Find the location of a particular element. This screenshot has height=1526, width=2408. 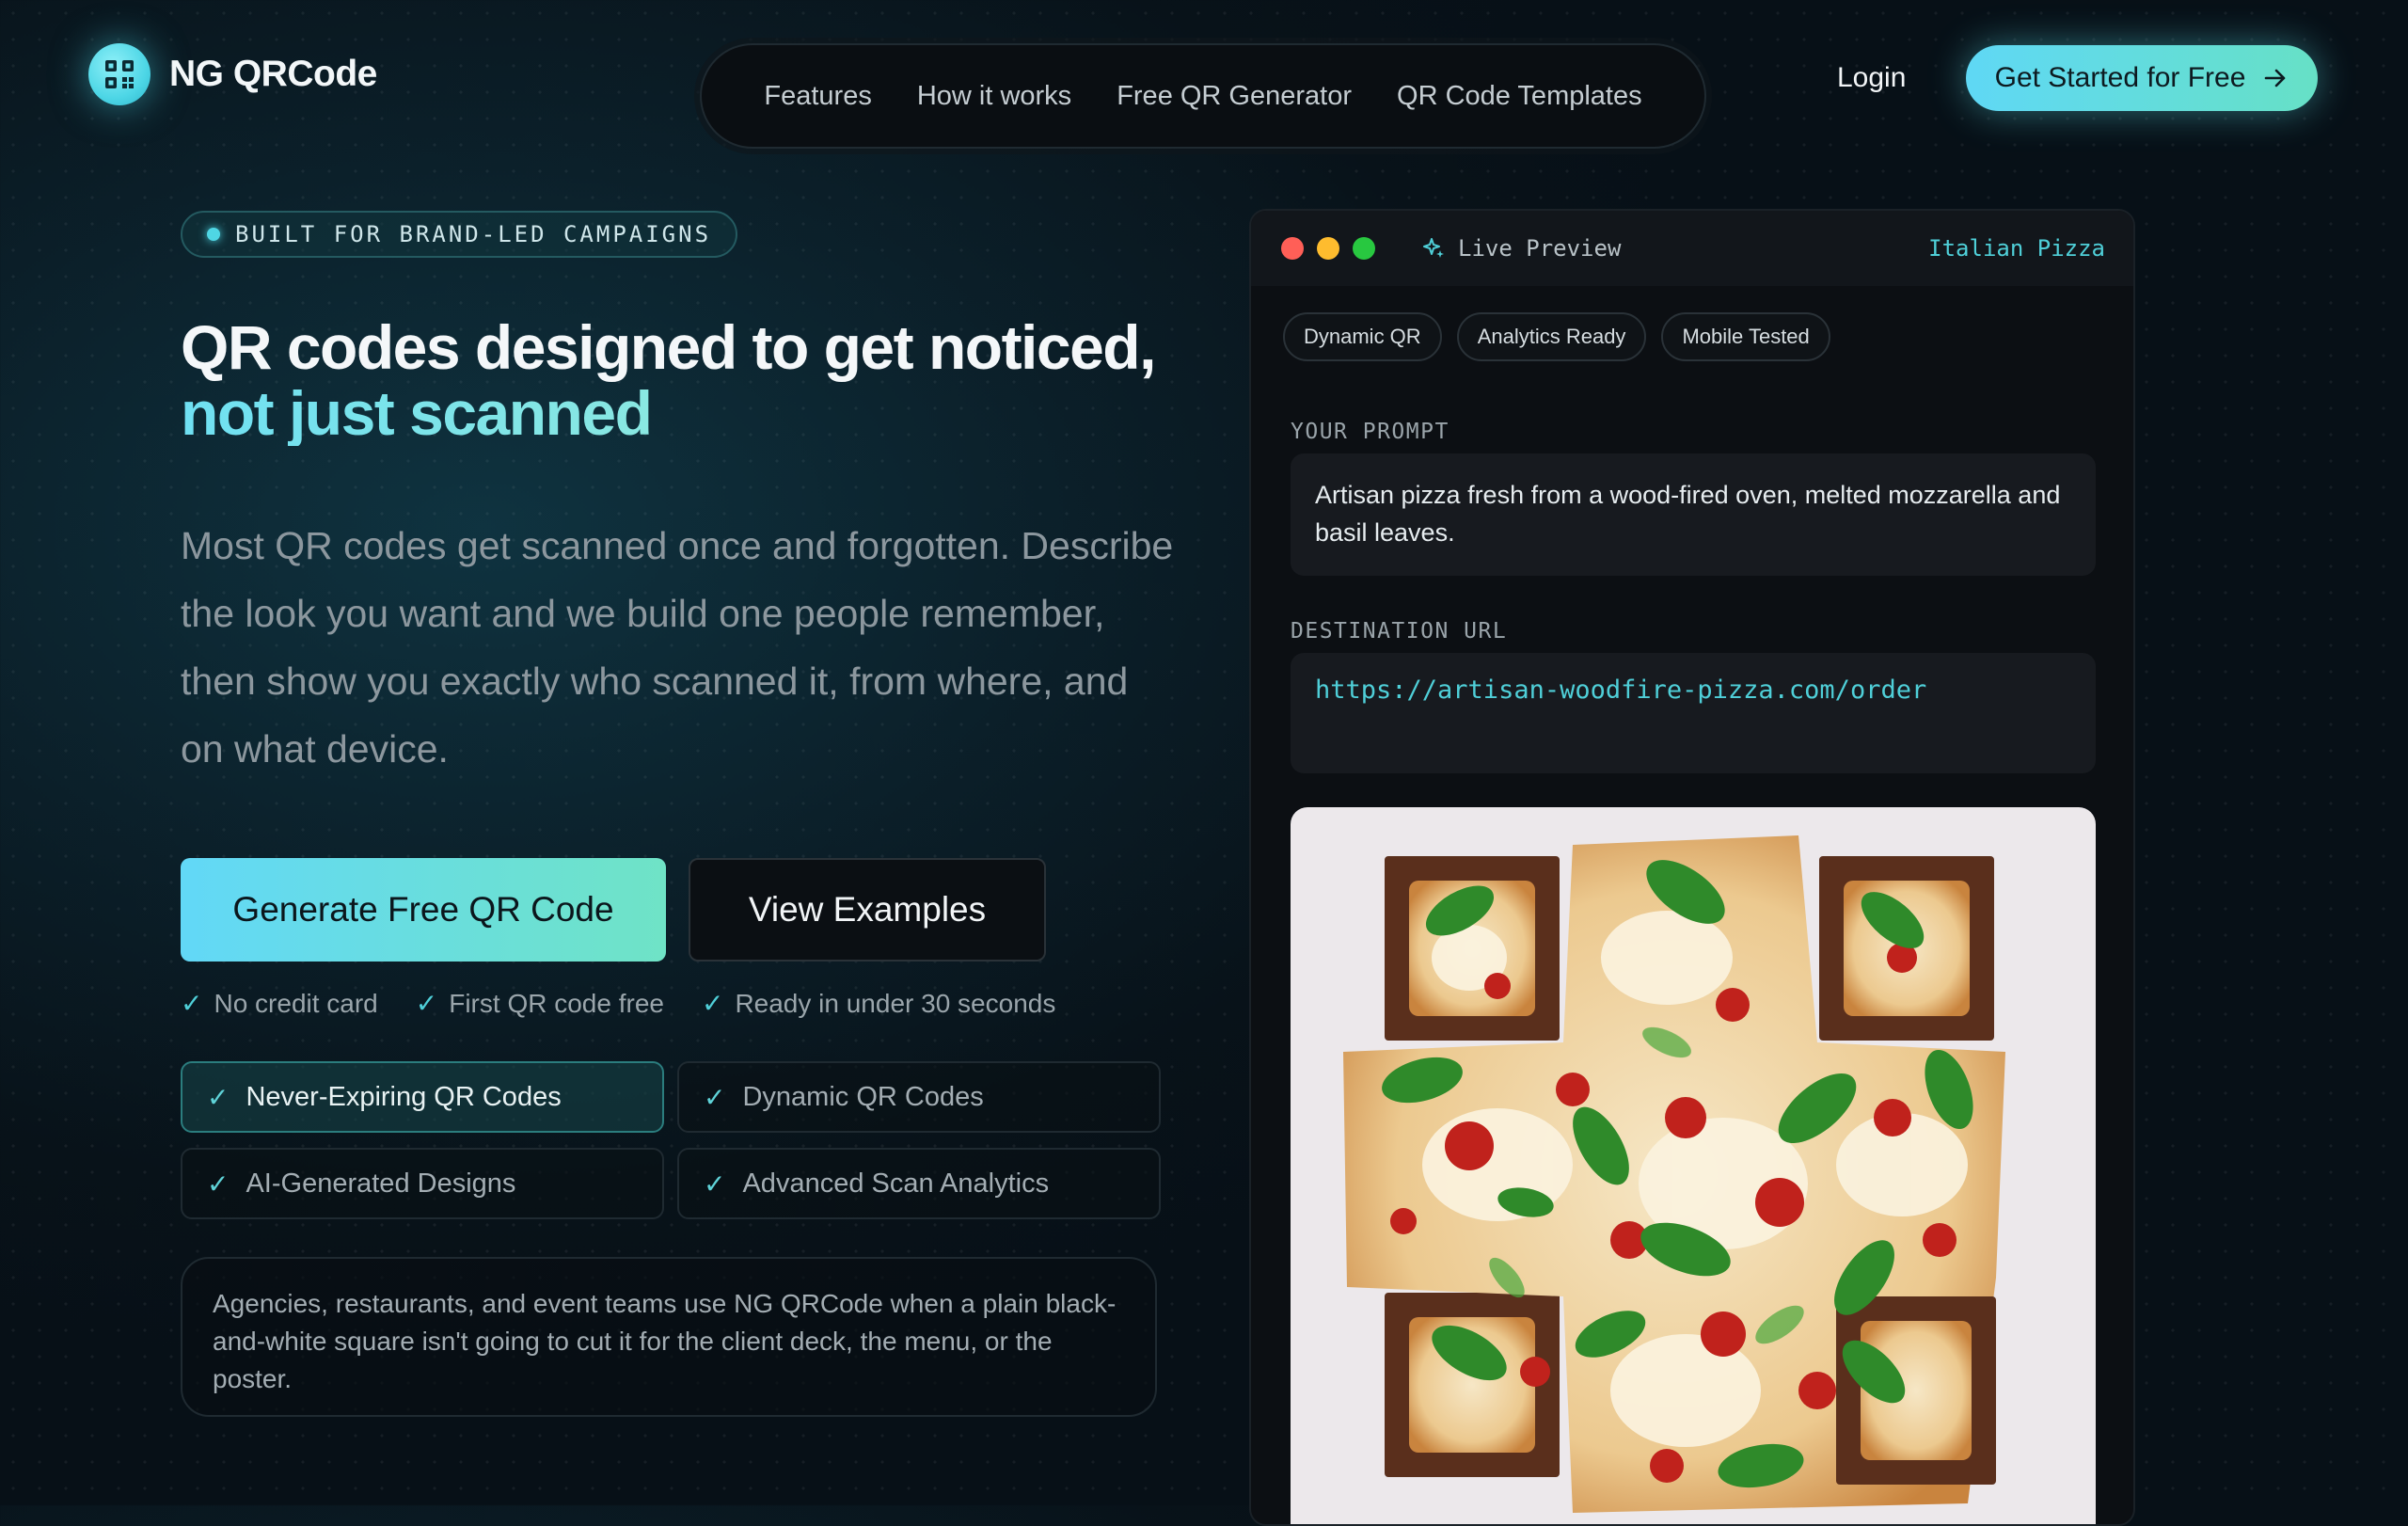

tag-mobile-tested: Mobile Tested is located at coordinates (1746, 336).